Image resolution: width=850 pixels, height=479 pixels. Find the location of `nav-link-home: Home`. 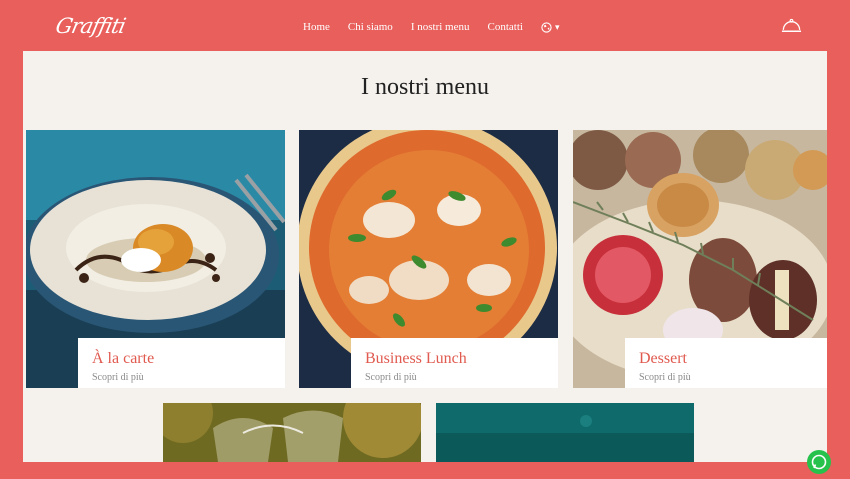

nav-link-home: Home is located at coordinates (316, 27).